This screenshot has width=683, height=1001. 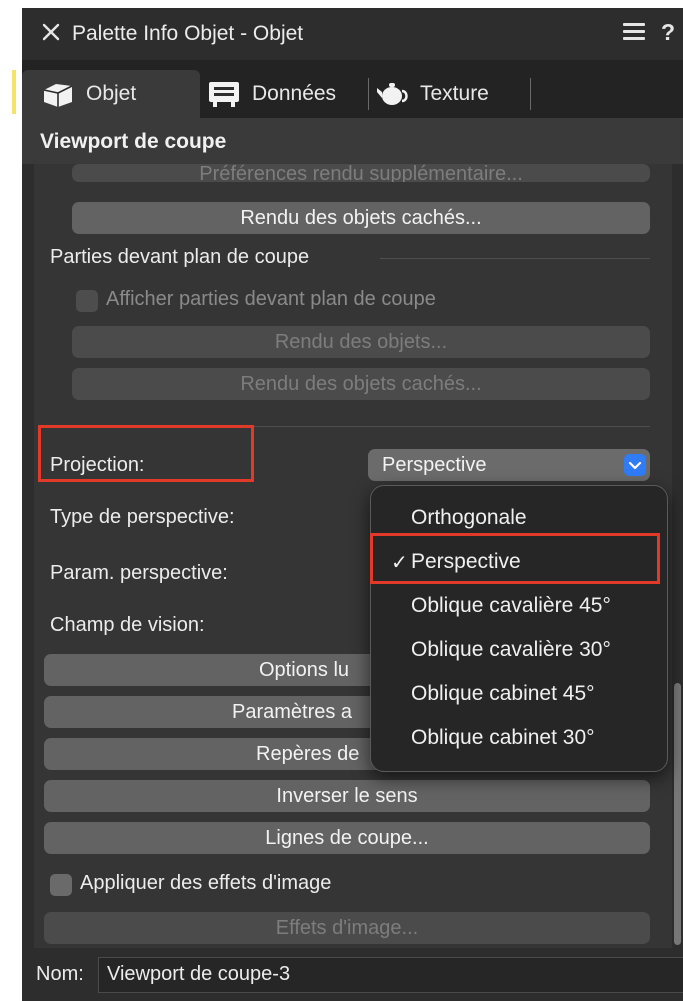 I want to click on dropdown-item-orthogonale: Orthogonale, so click(x=519, y=520).